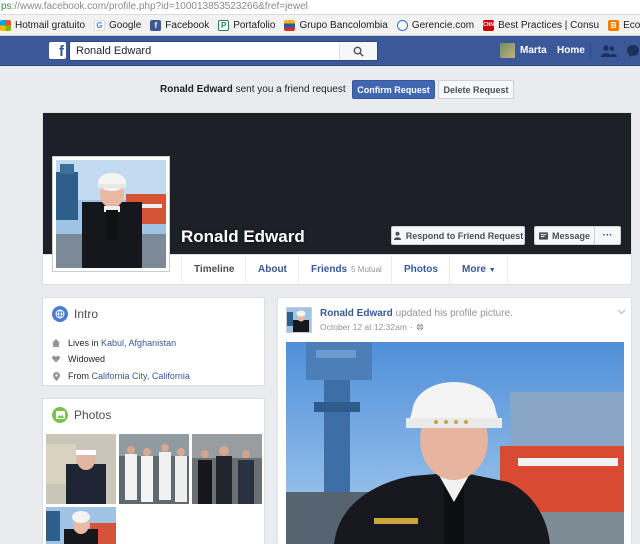 This screenshot has height=544, width=640. Describe the element at coordinates (56, 343) in the screenshot. I see `home-icon` at that location.